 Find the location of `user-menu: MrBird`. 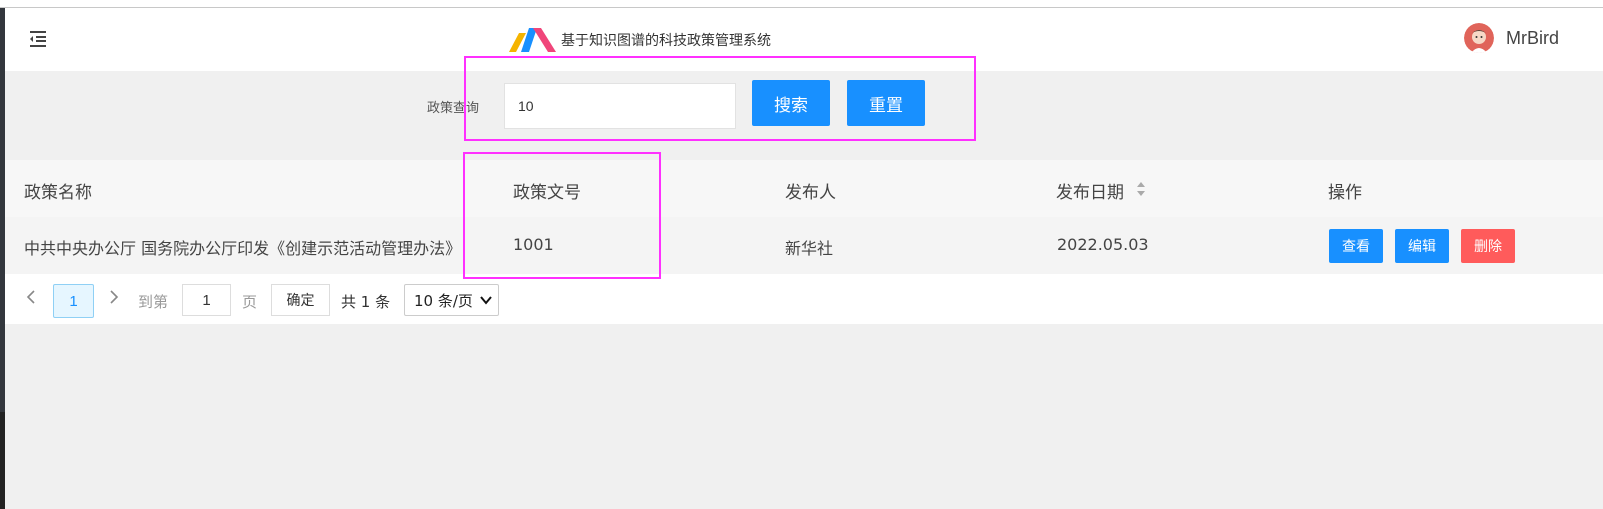

user-menu: MrBird is located at coordinates (1511, 38).